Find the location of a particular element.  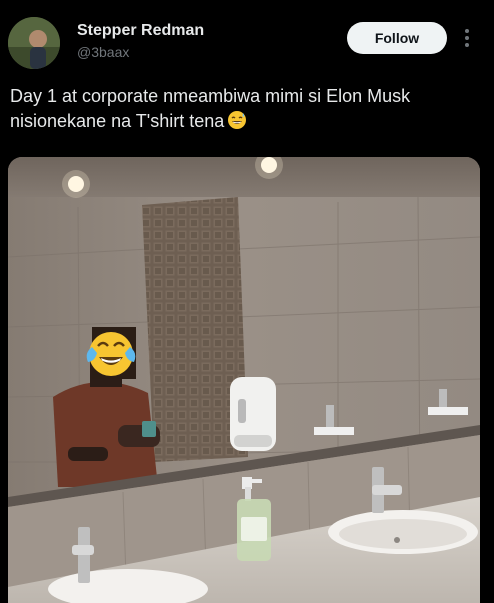

avatar-image is located at coordinates (34, 43).